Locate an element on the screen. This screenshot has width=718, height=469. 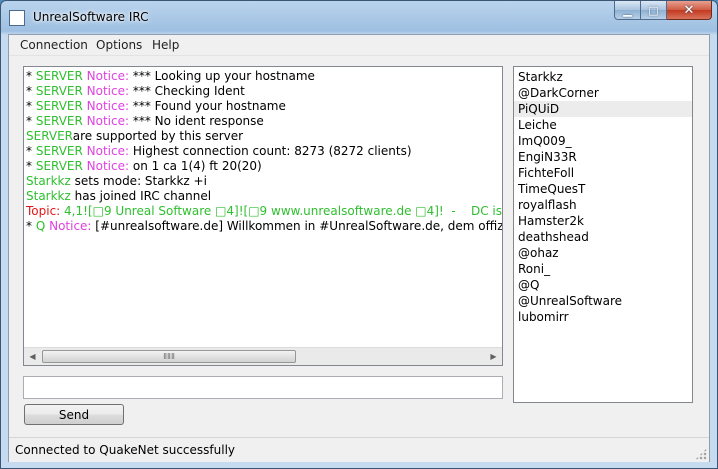
menu-options: Options is located at coordinates (119, 45).